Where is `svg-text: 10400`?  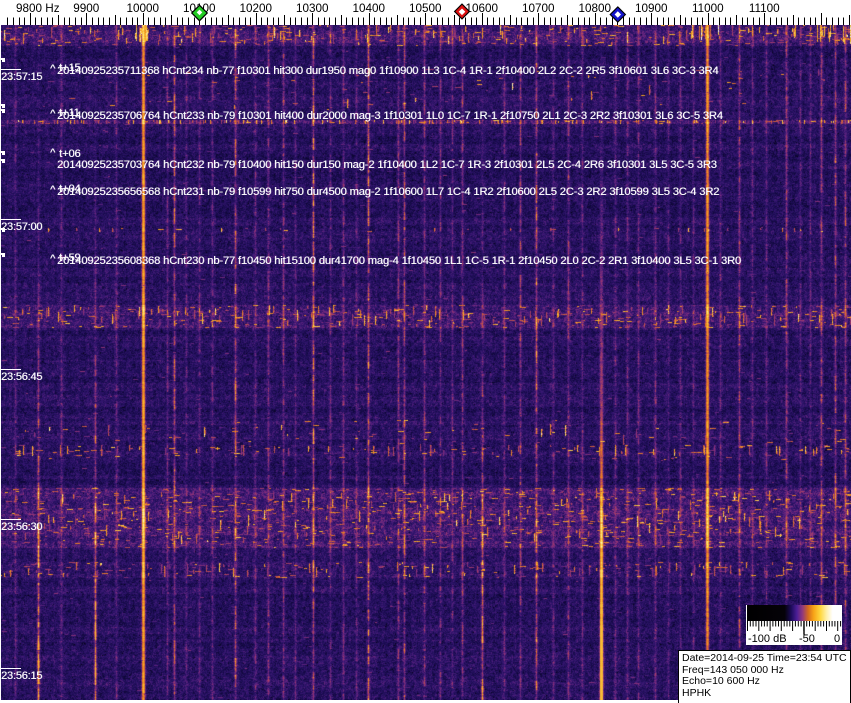 svg-text: 10400 is located at coordinates (369, 8).